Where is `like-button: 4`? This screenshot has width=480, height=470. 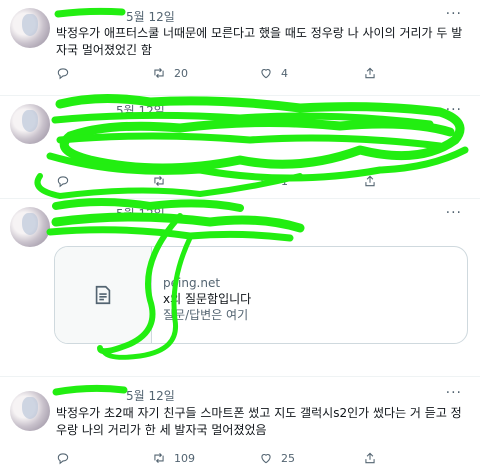
like-button: 4 is located at coordinates (273, 73).